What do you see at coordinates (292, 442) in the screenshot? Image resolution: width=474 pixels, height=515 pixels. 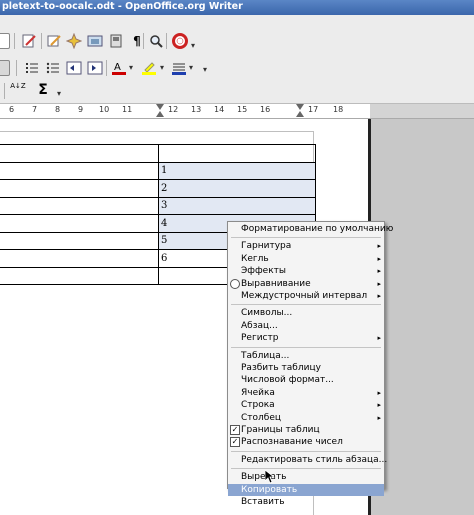 I see `menu-item-label: Распознавание чисел` at bounding box center [292, 442].